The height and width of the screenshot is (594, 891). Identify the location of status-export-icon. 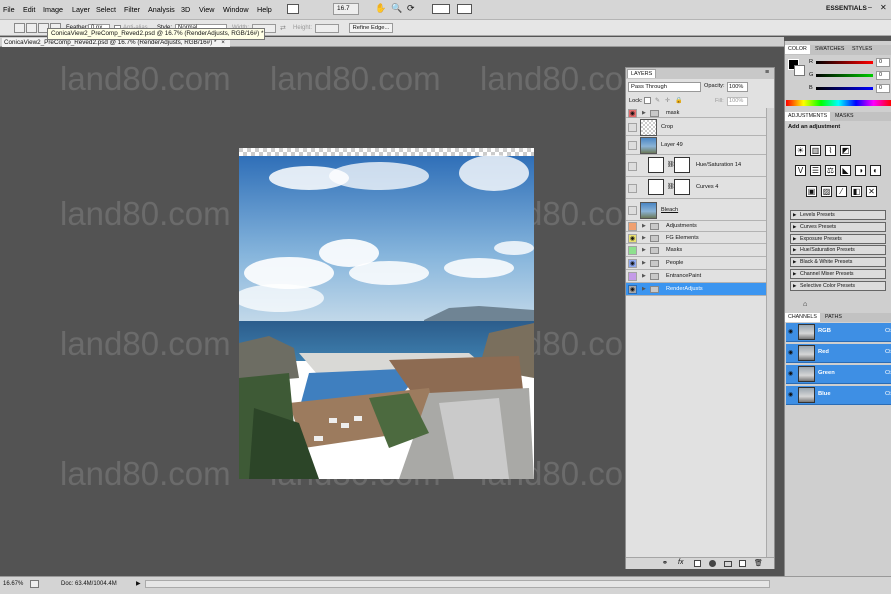
(34, 584).